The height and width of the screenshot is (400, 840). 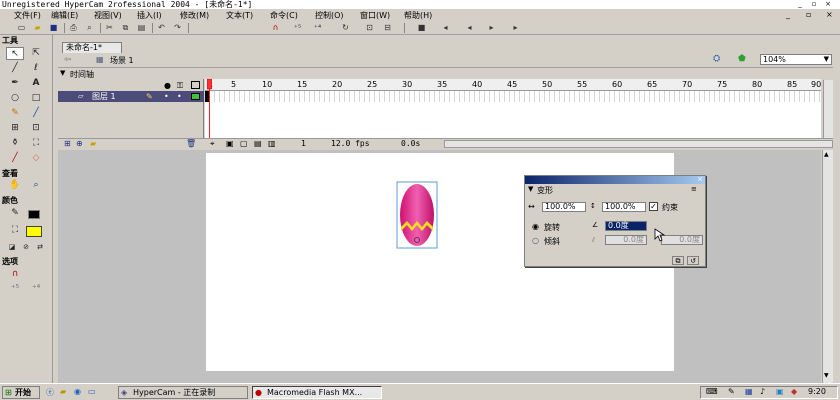 I want to click on skew-vertical-field: 0.0度, so click(x=682, y=240).